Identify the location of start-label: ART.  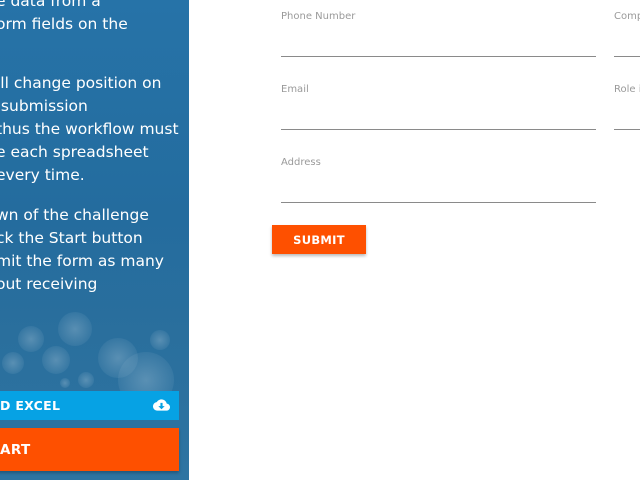
(15, 449).